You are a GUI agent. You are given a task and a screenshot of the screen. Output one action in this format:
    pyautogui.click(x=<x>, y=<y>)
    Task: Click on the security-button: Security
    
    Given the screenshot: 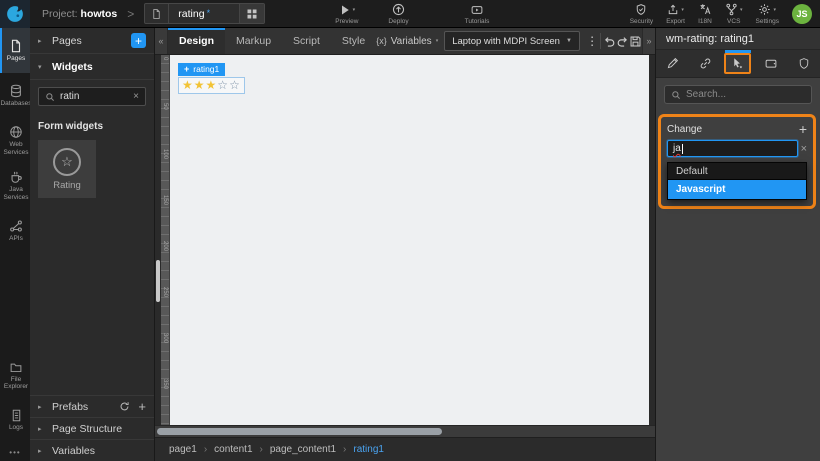 What is the action you would take?
    pyautogui.click(x=641, y=14)
    